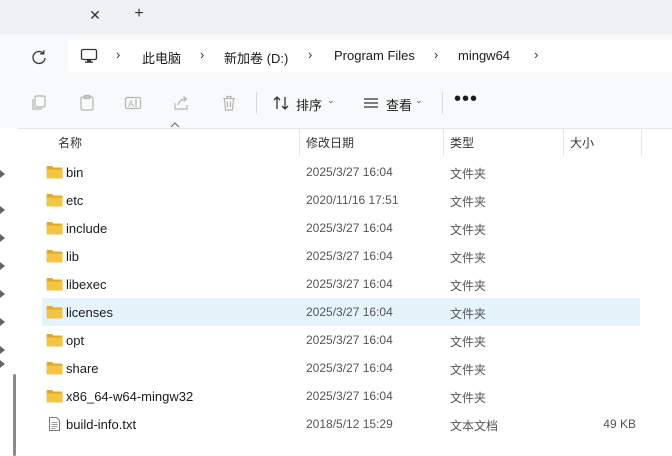  Describe the element at coordinates (484, 55) in the screenshot. I see `breadcrumb-mingw64: mingw64` at that location.